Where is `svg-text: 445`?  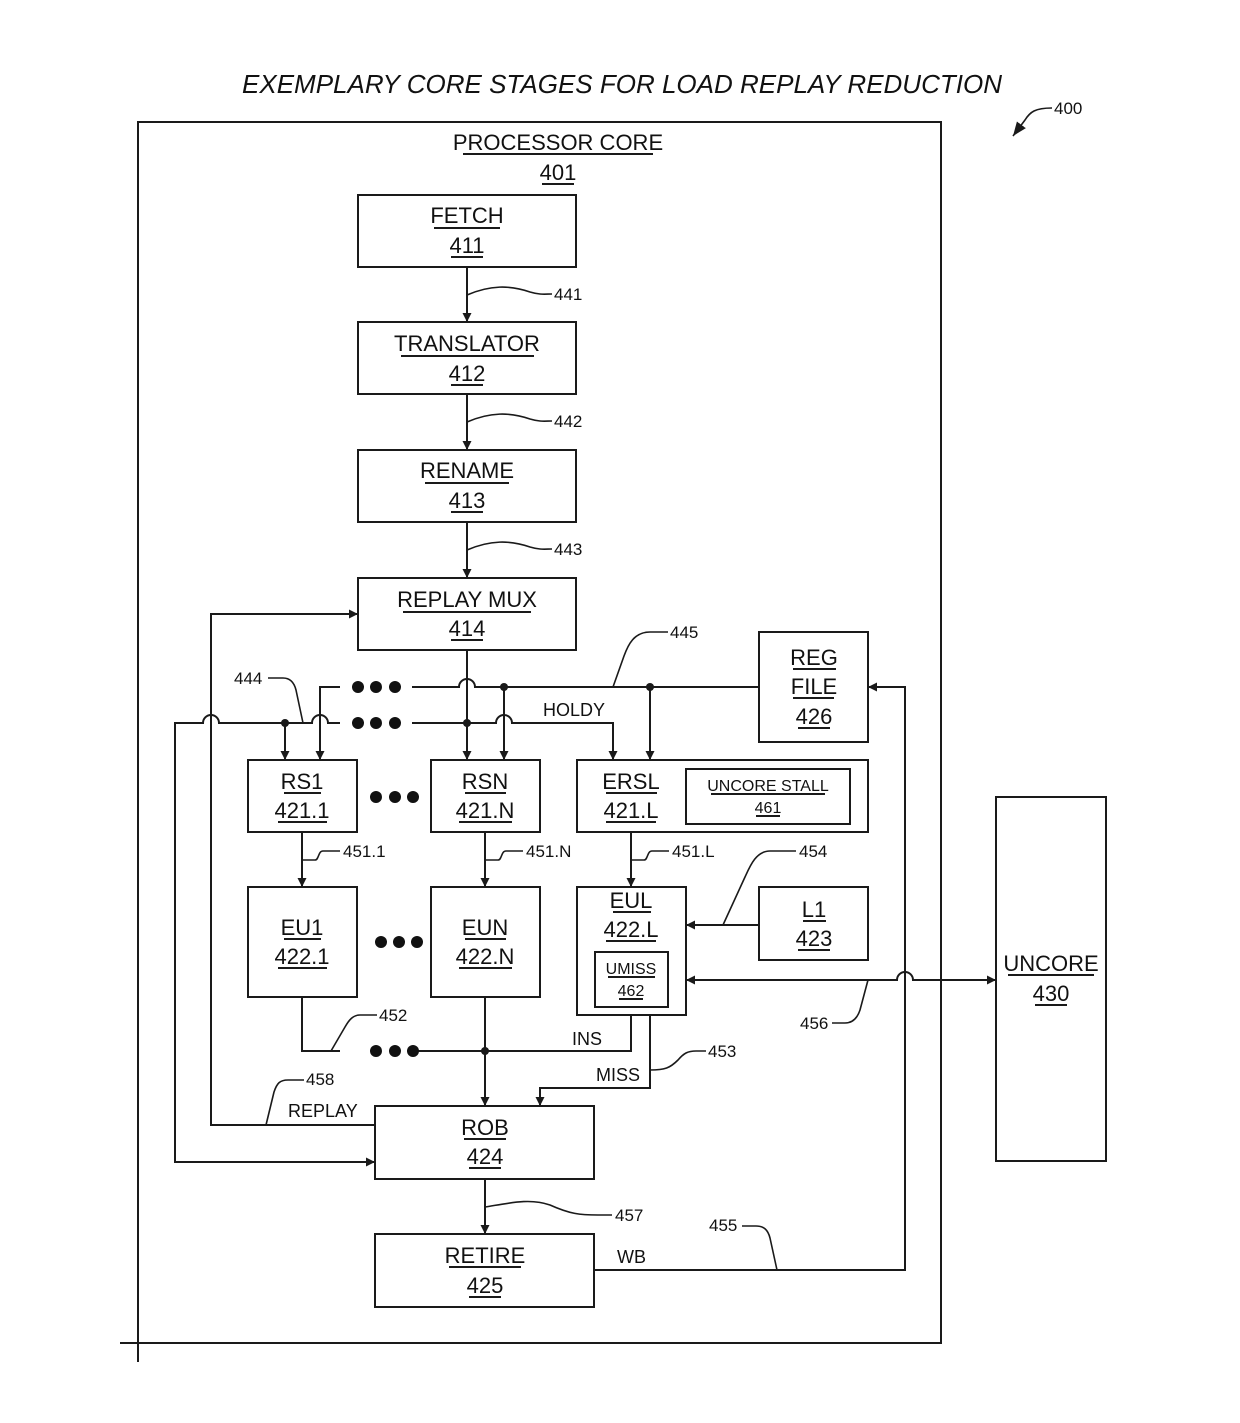 svg-text: 445 is located at coordinates (684, 632).